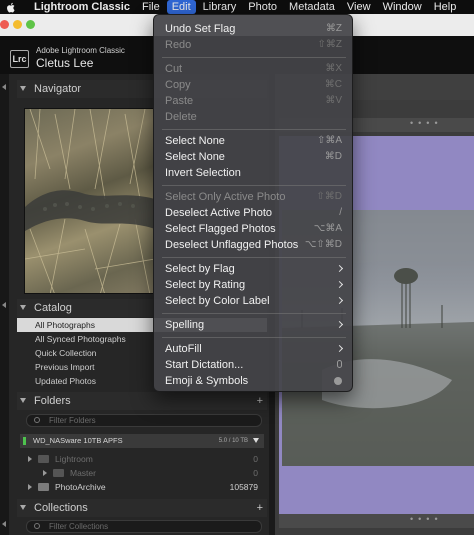 This screenshot has height=535, width=474. Describe the element at coordinates (207, 381) in the screenshot. I see `menu-item-label: Emoji & Symbols` at that location.